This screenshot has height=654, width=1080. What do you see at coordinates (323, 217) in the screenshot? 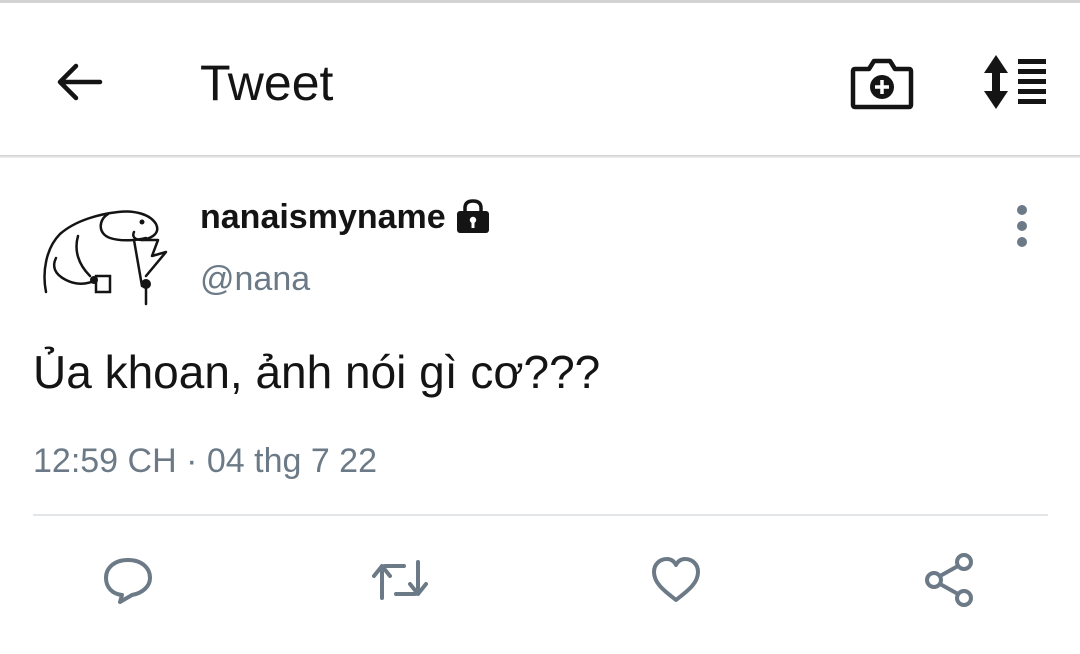
I see `author-name-label: nanaismyname` at bounding box center [323, 217].